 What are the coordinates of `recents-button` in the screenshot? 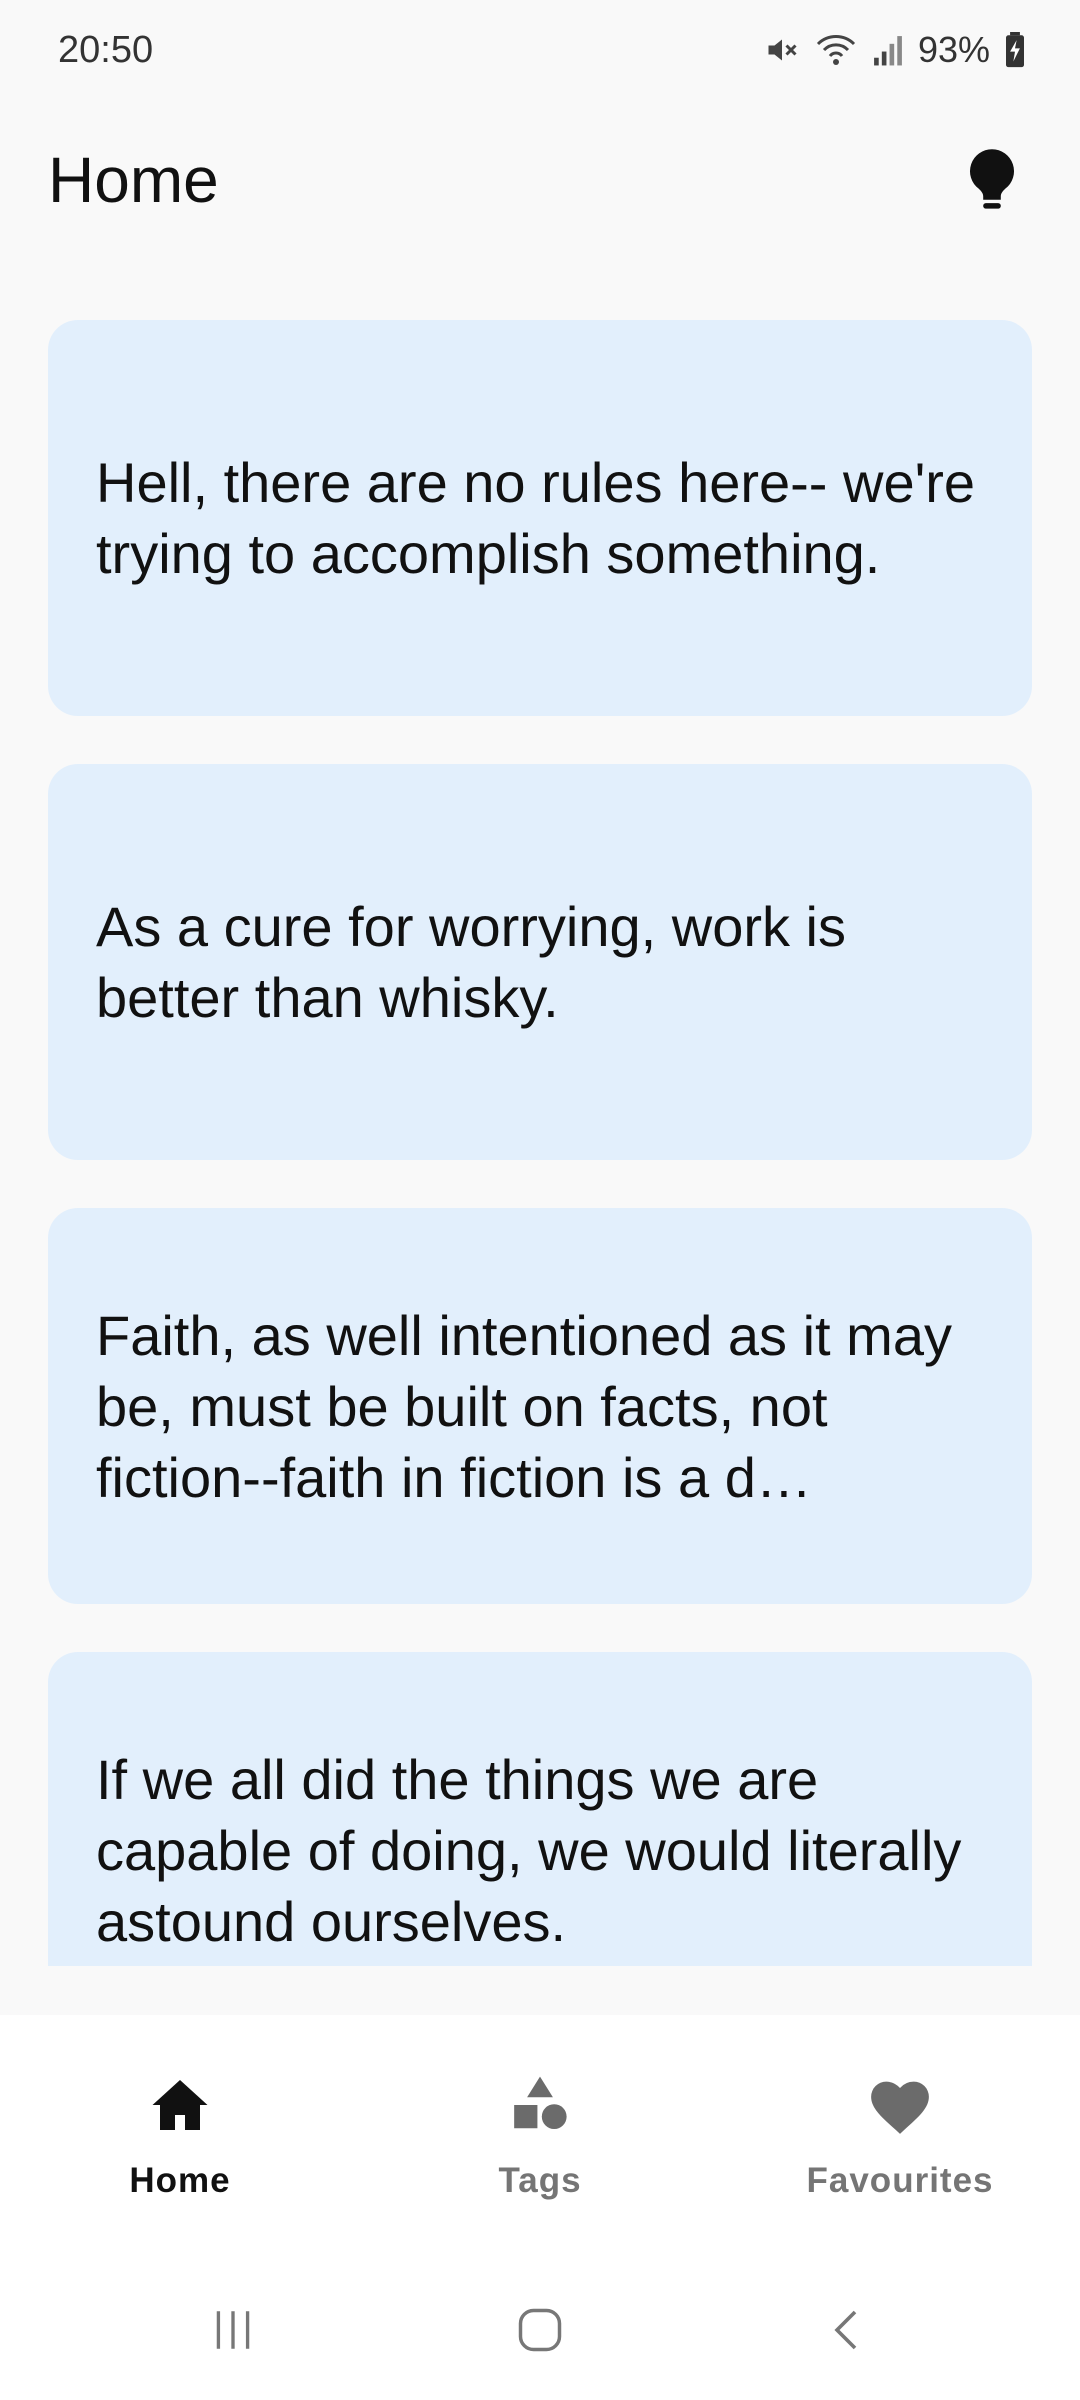 It's located at (233, 2330).